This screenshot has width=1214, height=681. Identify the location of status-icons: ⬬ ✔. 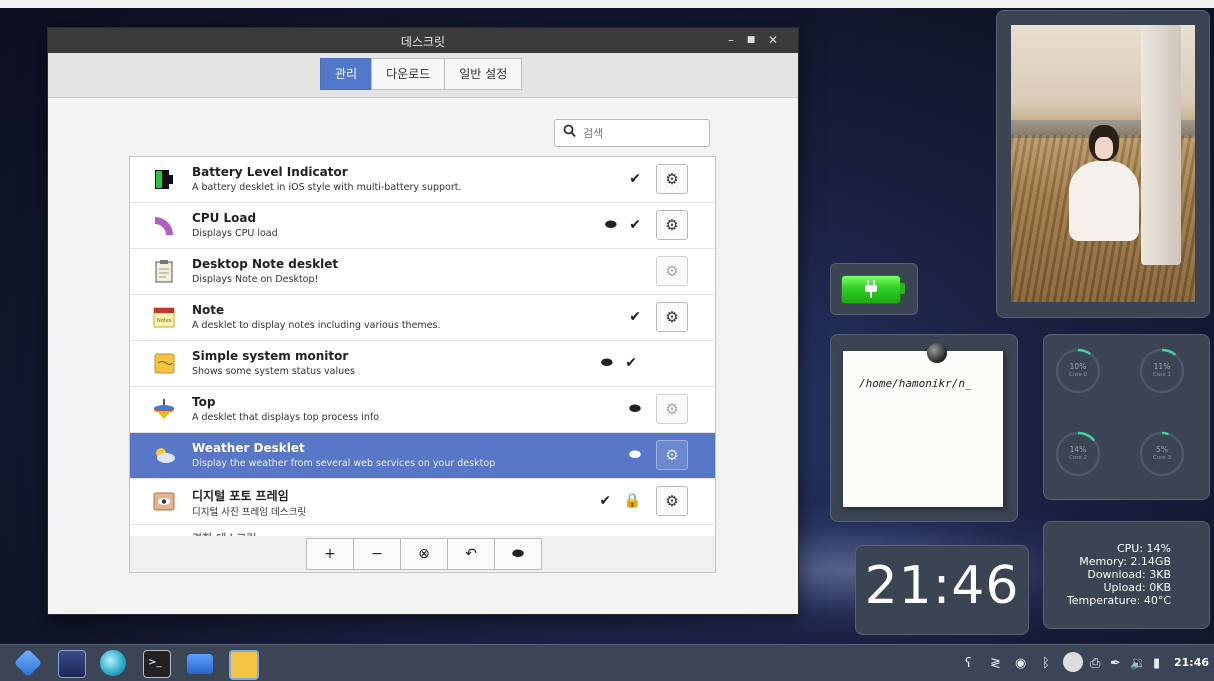
(620, 363).